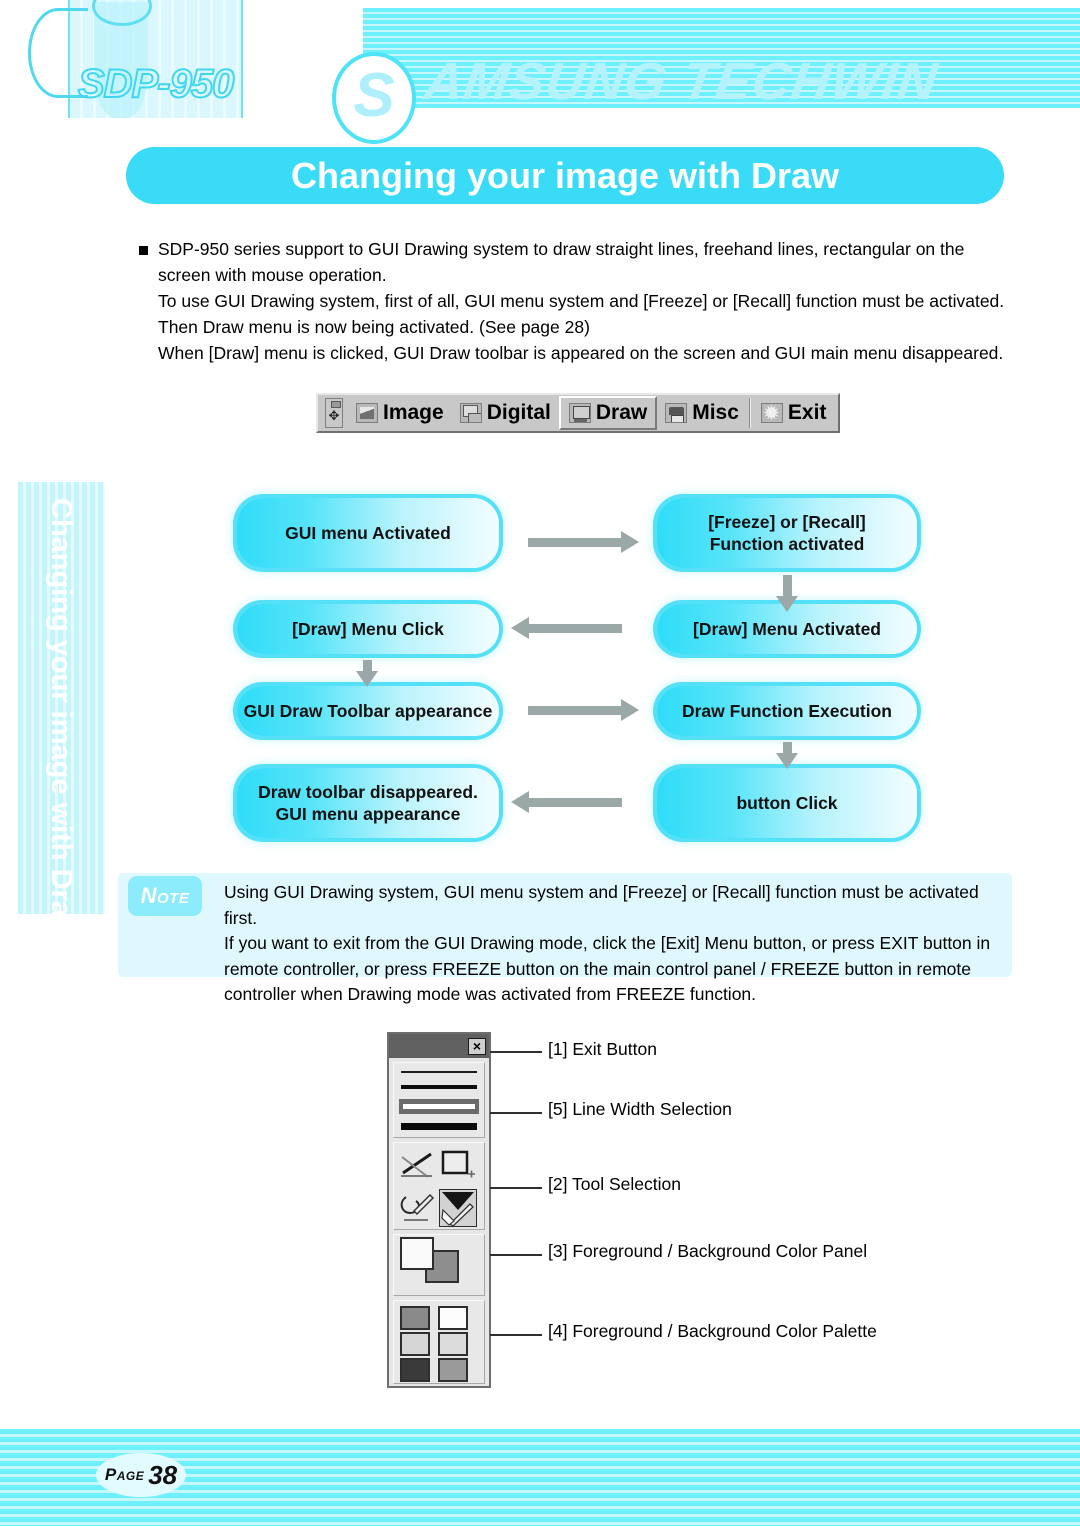 The image size is (1080, 1526). Describe the element at coordinates (156, 84) in the screenshot. I see `product-model-label: SDP-950` at that location.